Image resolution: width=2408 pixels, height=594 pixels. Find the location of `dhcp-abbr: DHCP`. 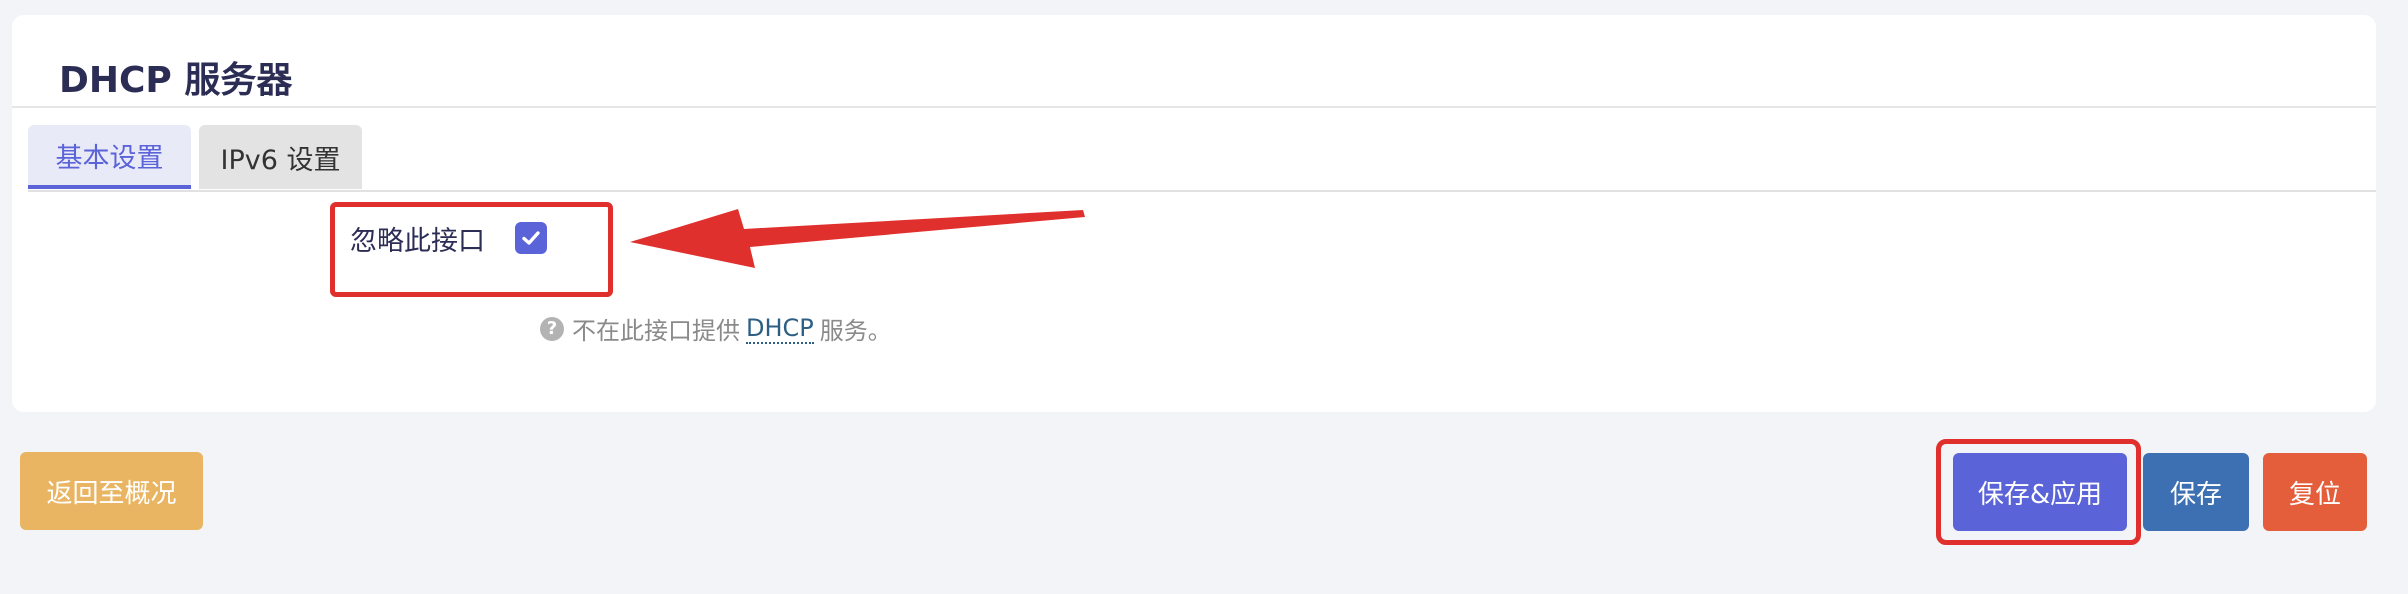

dhcp-abbr: DHCP is located at coordinates (780, 328).